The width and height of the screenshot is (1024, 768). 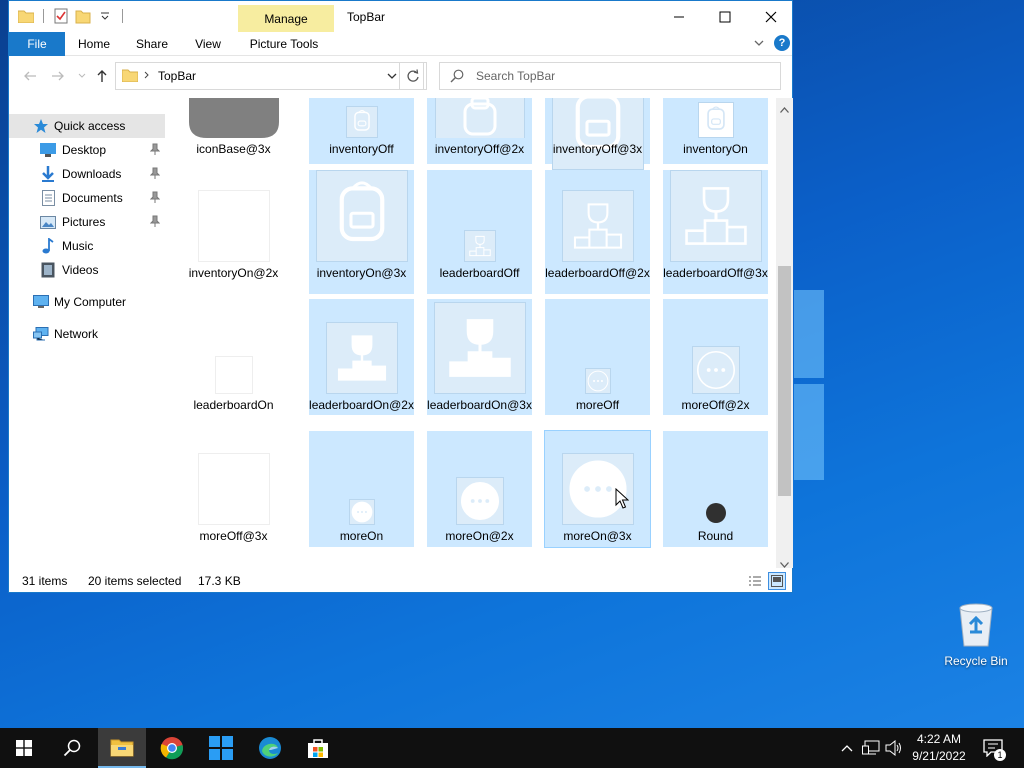 I want to click on details-view-button, so click(x=755, y=581).